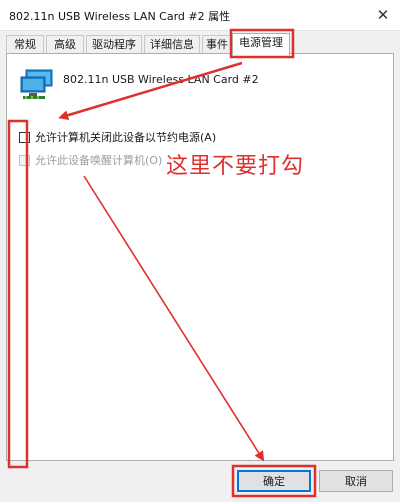 The width and height of the screenshot is (400, 502). Describe the element at coordinates (201, 44) in the screenshot. I see `tab-bar: 常规 高级 驱动程序 详细信息 事件 电源管理` at that location.